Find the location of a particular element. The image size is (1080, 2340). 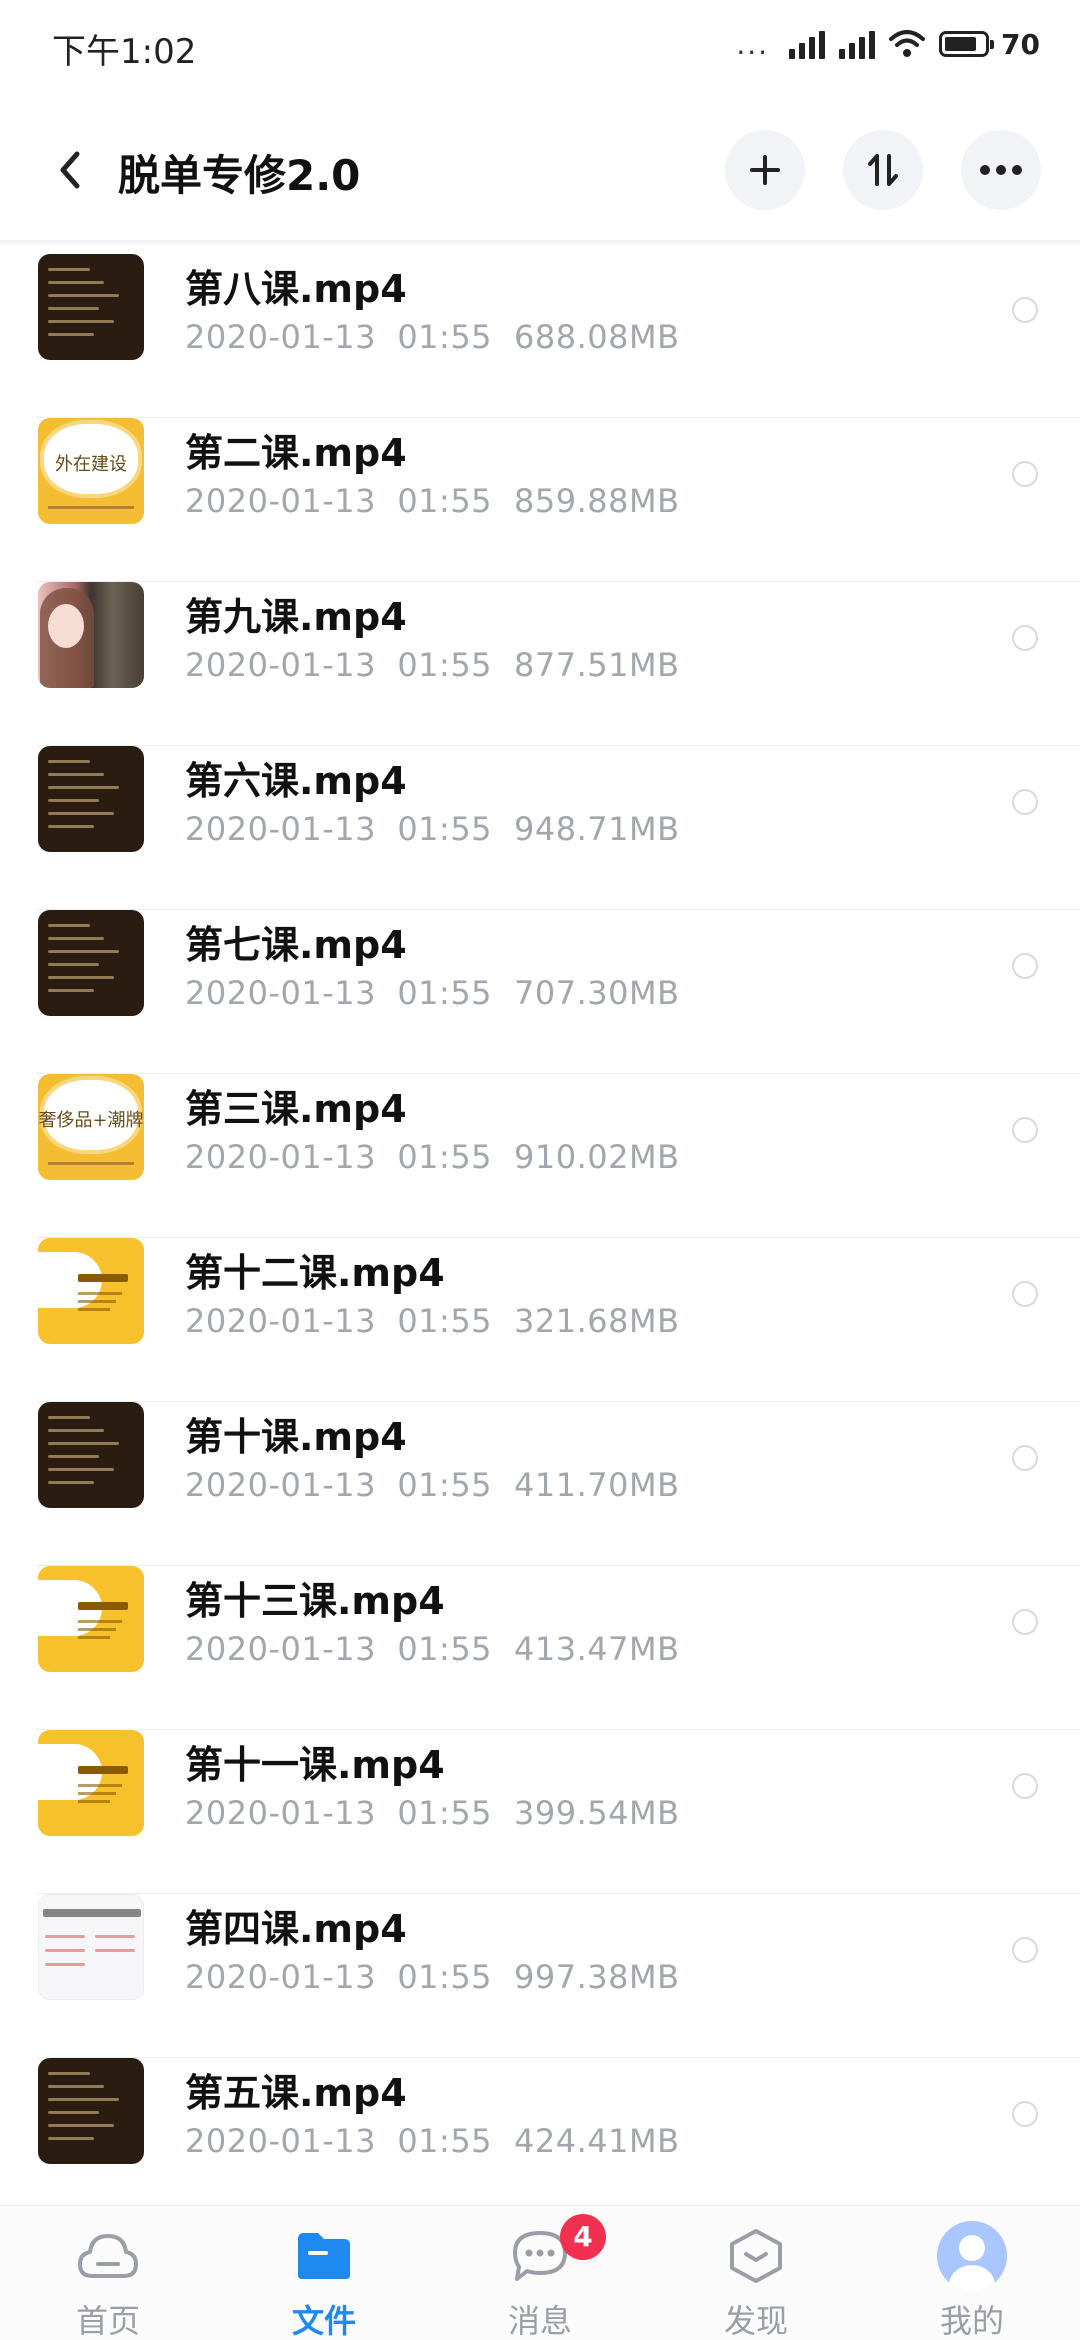

bottom-nav: 首页 文件 4 消息 发现 我的 is located at coordinates (540, 2272).